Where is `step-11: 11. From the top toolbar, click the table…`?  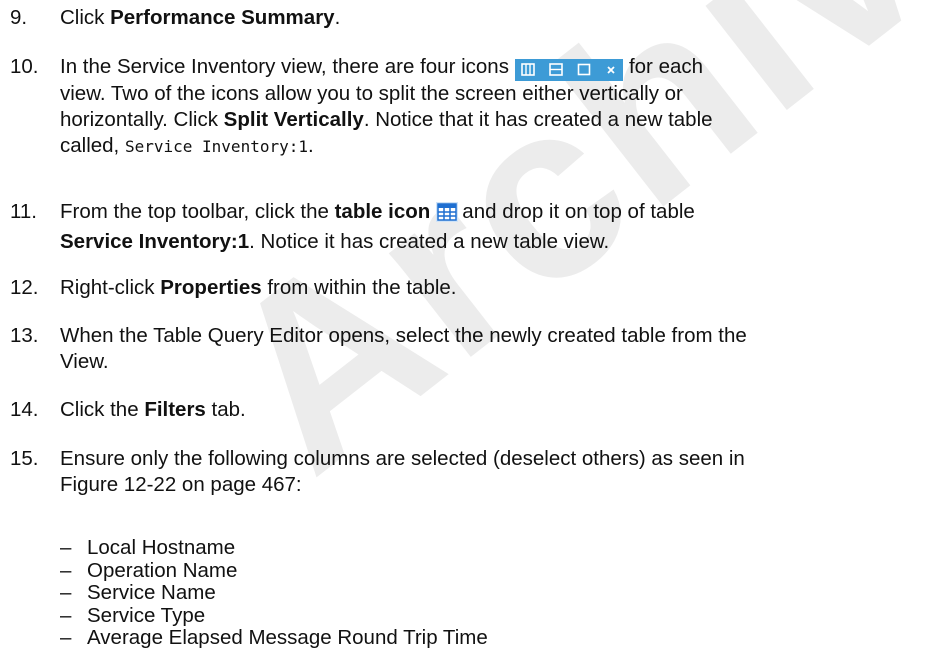
step-11: 11. From the top toolbar, click the table… is located at coordinates (475, 227).